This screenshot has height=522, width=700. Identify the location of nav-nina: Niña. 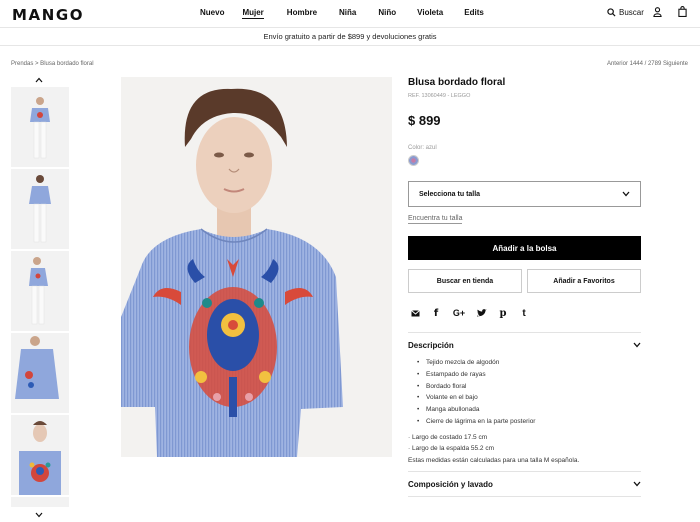
(347, 13).